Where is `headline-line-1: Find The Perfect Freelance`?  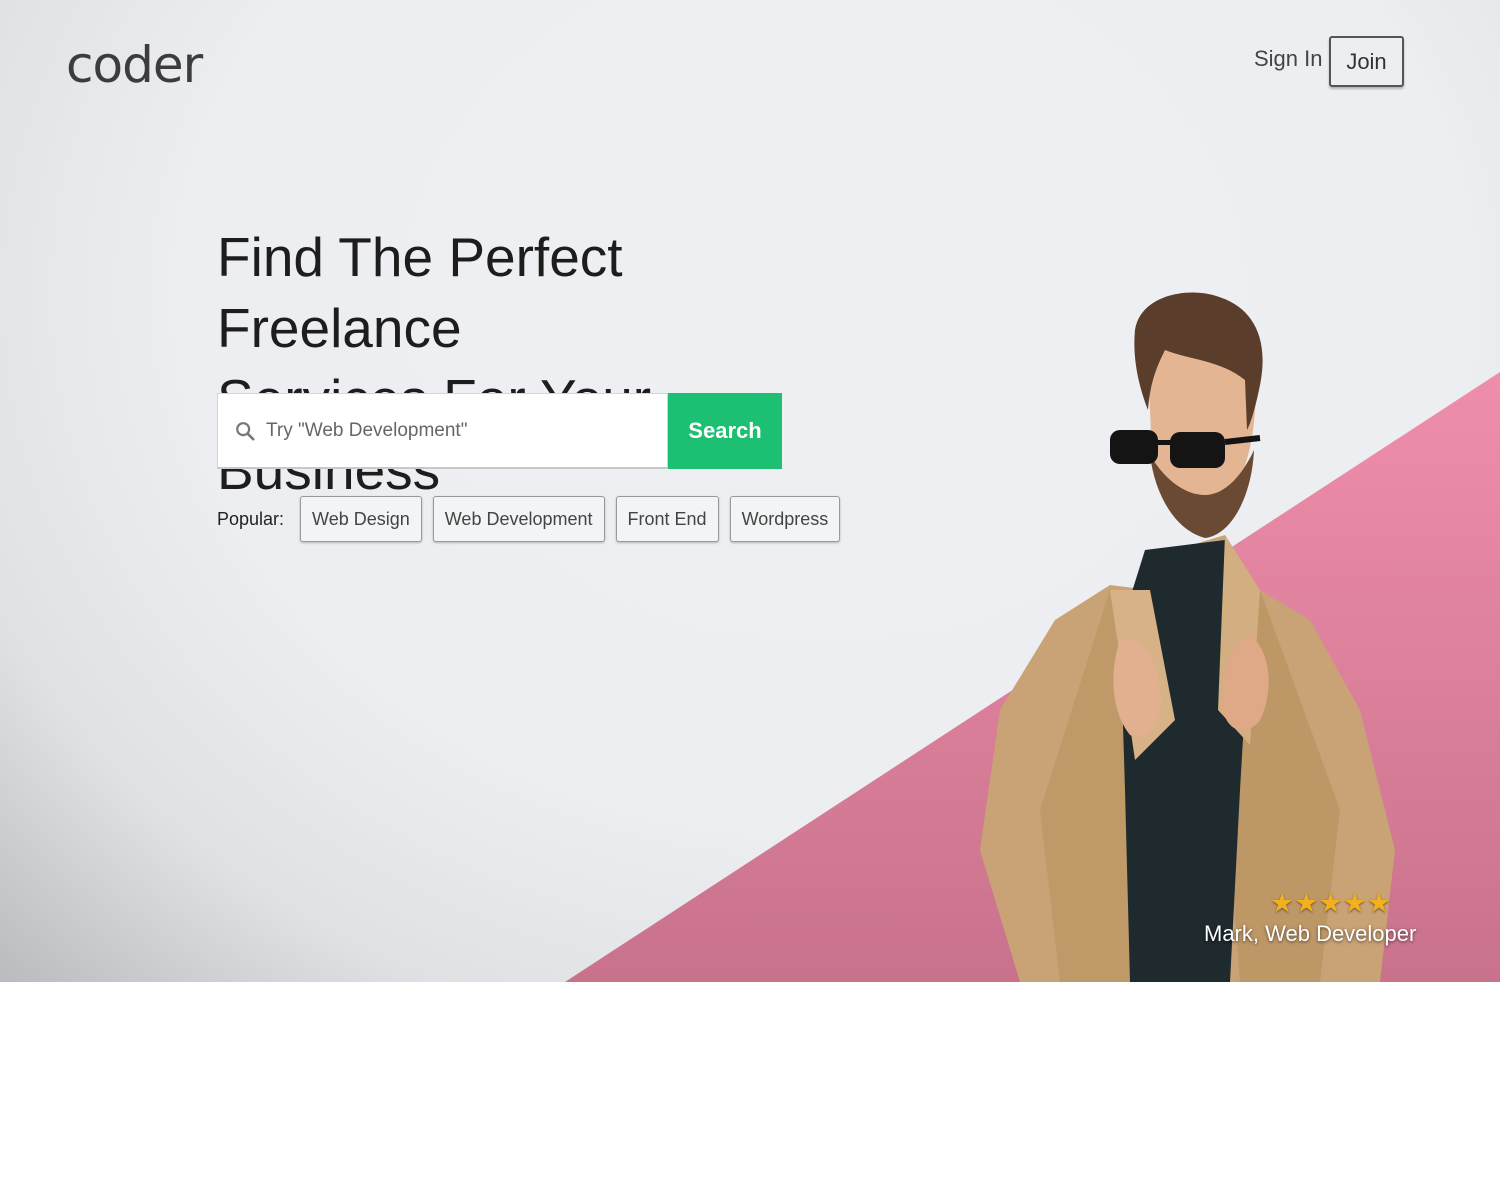
headline-line-1: Find The Perfect Freelance is located at coordinates (420, 292).